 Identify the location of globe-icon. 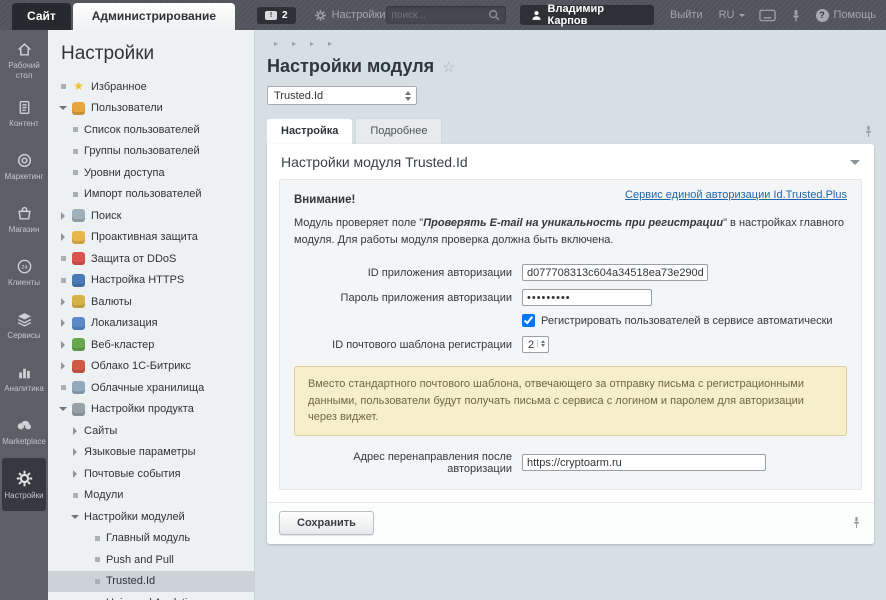
(78, 323).